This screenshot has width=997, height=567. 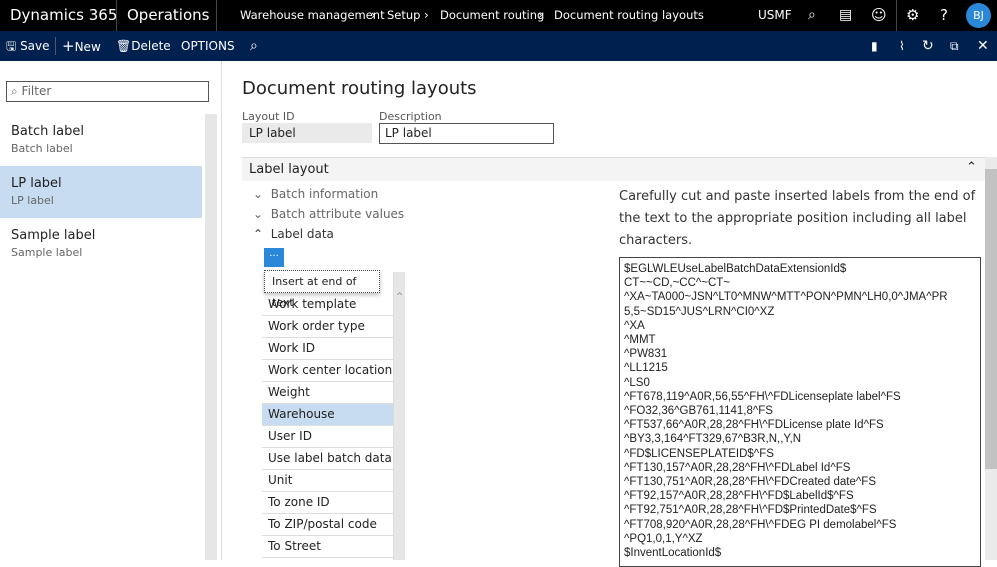 What do you see at coordinates (208, 46) in the screenshot?
I see `options-button: OPTIONS` at bounding box center [208, 46].